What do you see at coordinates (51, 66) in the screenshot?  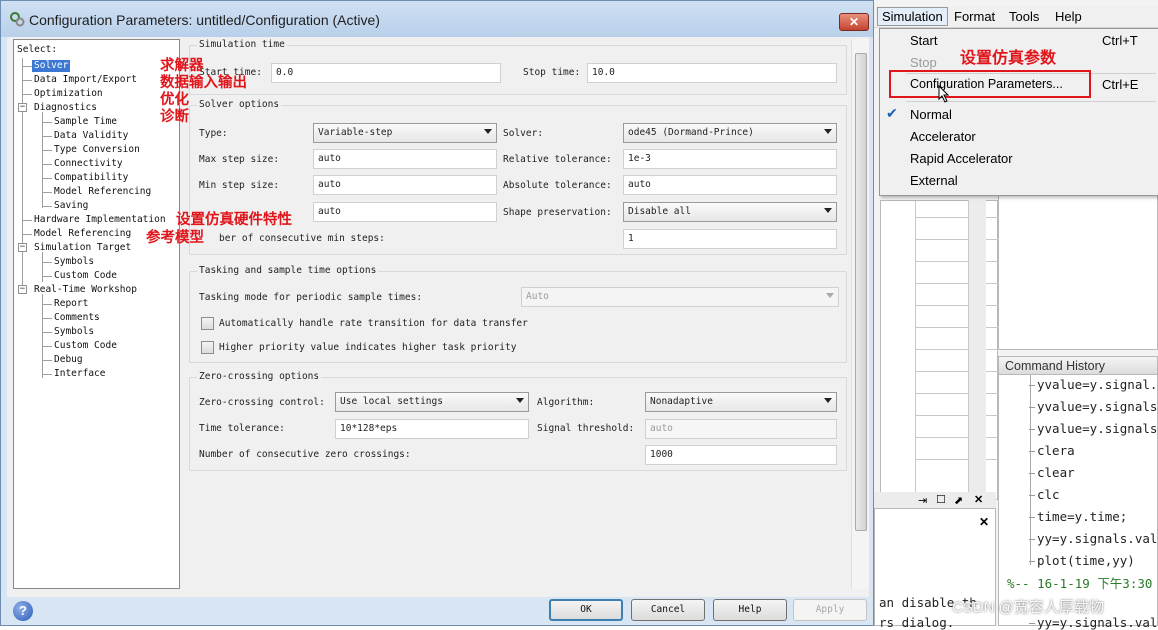 I see `tree-item-solver: Solver` at bounding box center [51, 66].